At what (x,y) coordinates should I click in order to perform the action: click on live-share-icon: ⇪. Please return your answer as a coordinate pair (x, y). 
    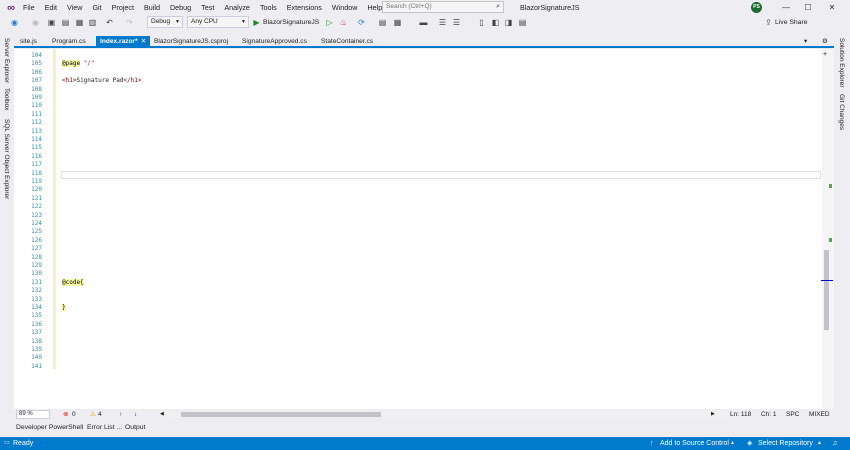
    Looking at the image, I should click on (768, 22).